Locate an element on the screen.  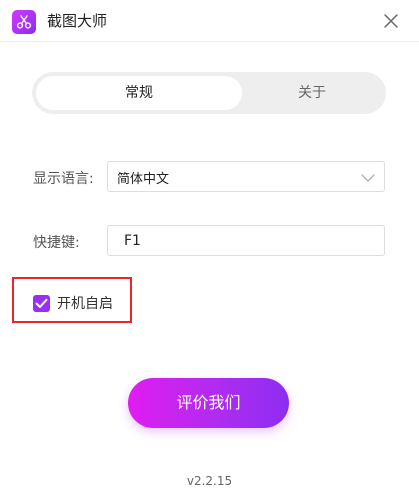
rate-us-button: 评价我们 is located at coordinates (208, 403).